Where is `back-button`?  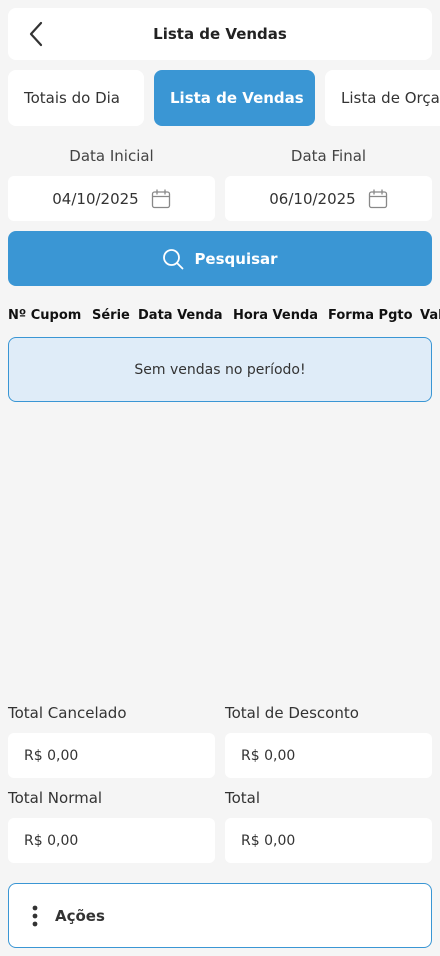
back-button is located at coordinates (36, 34).